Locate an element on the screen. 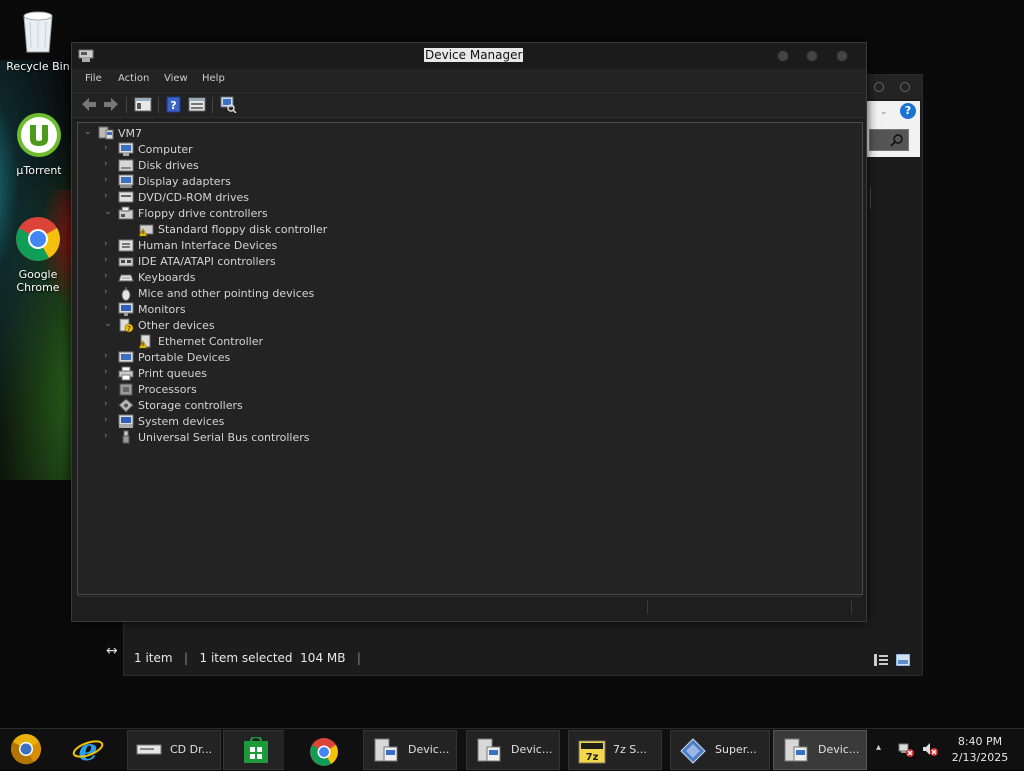 Image resolution: width=1024 pixels, height=771 pixels. child-label: Standard floppy disk controller is located at coordinates (243, 229).